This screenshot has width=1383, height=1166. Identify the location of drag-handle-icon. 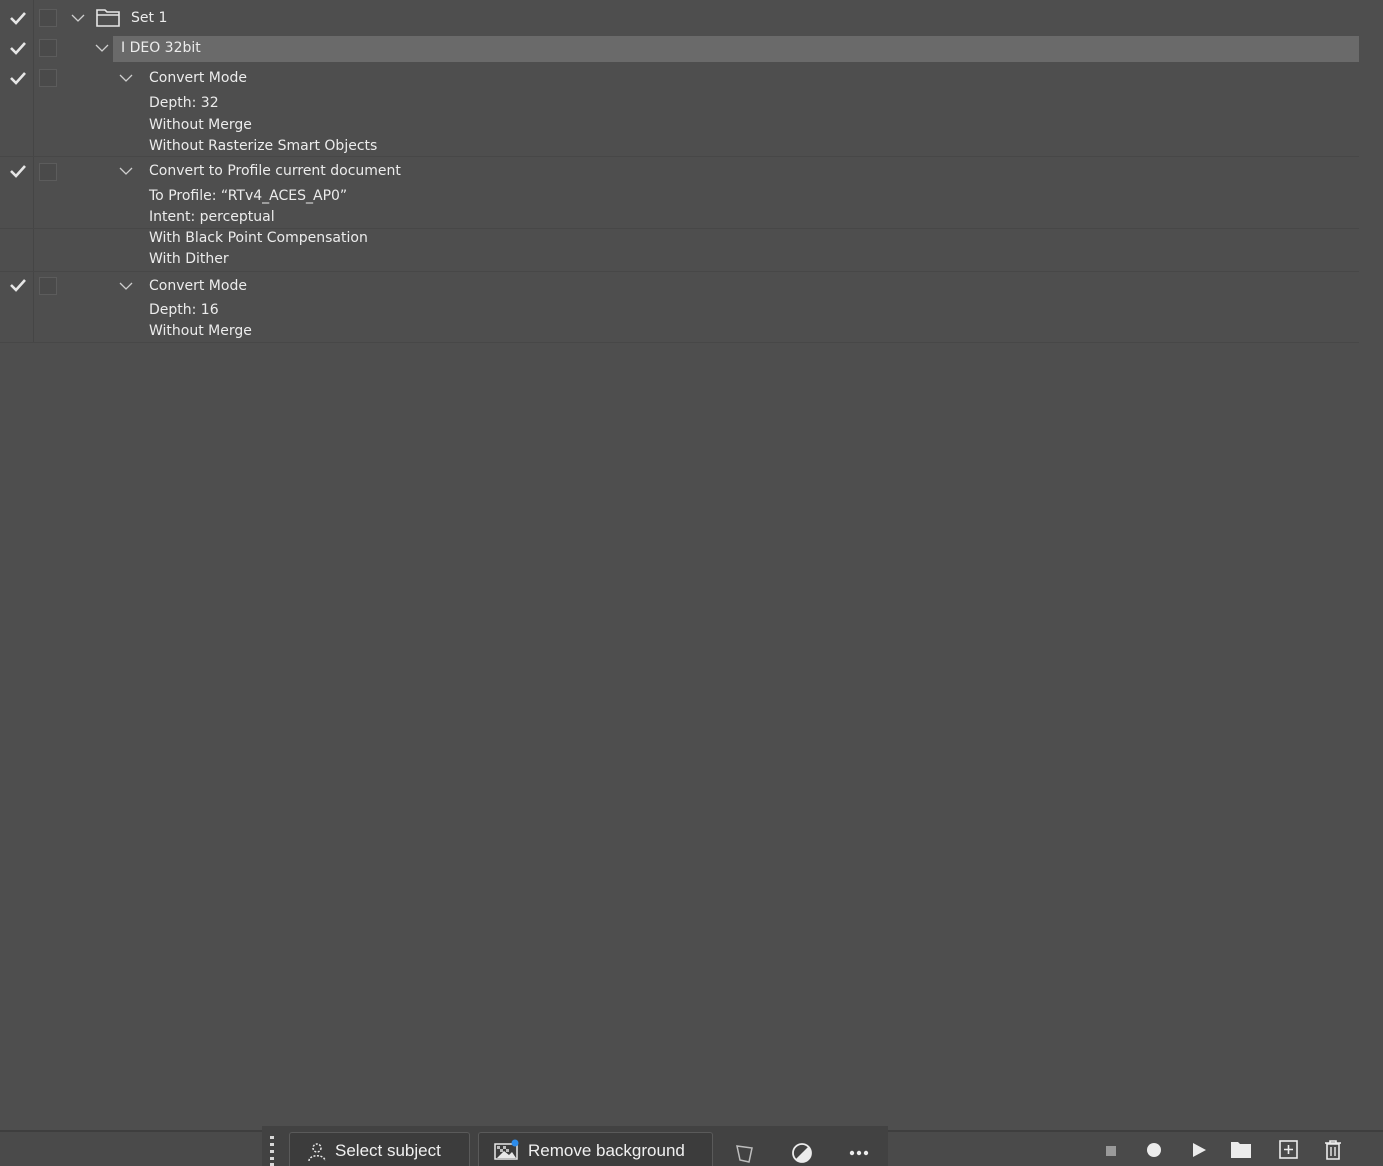
(272, 1150).